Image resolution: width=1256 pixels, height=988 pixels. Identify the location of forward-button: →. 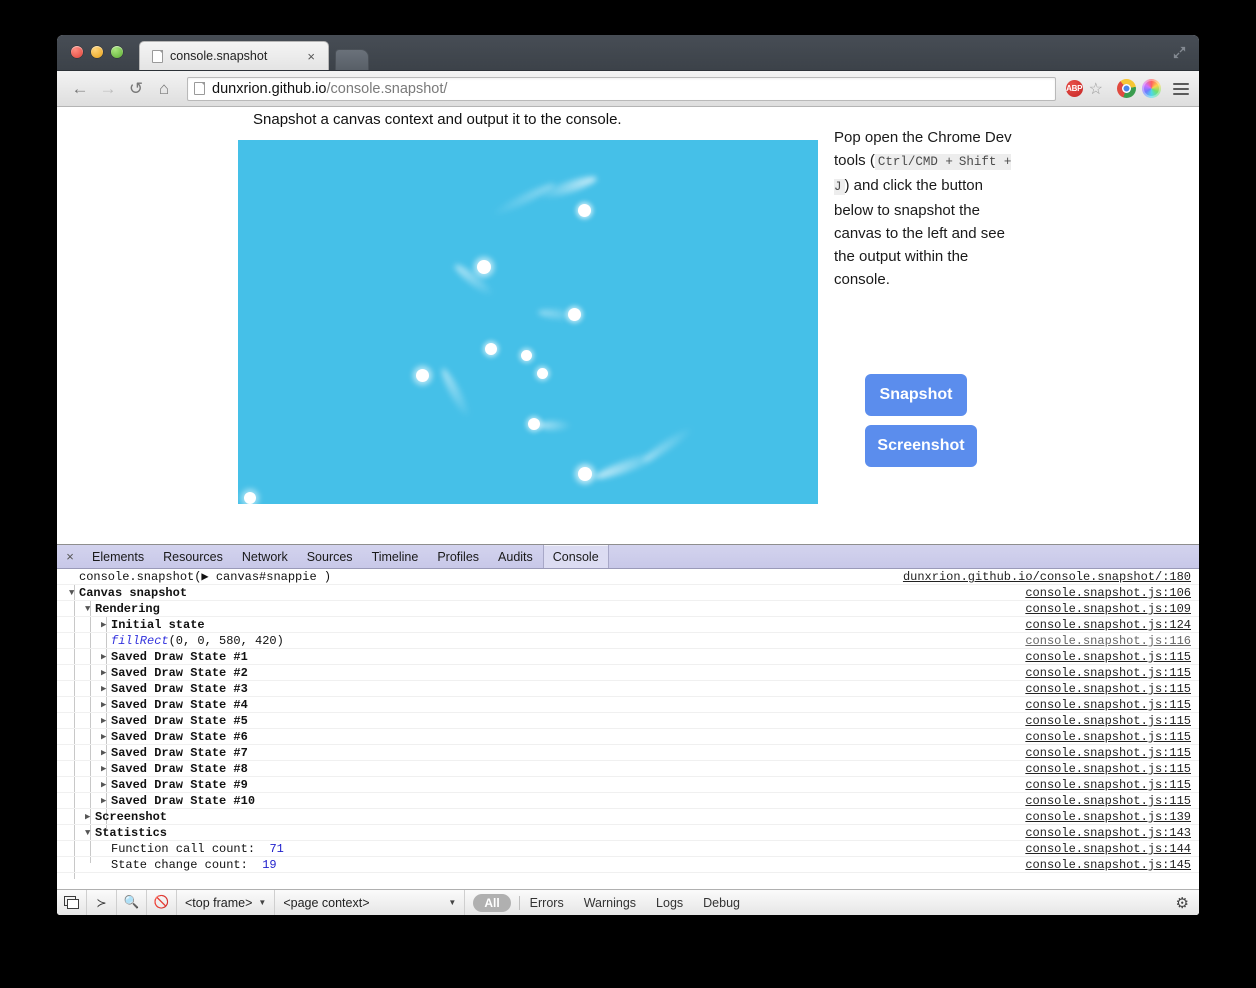
(108, 89).